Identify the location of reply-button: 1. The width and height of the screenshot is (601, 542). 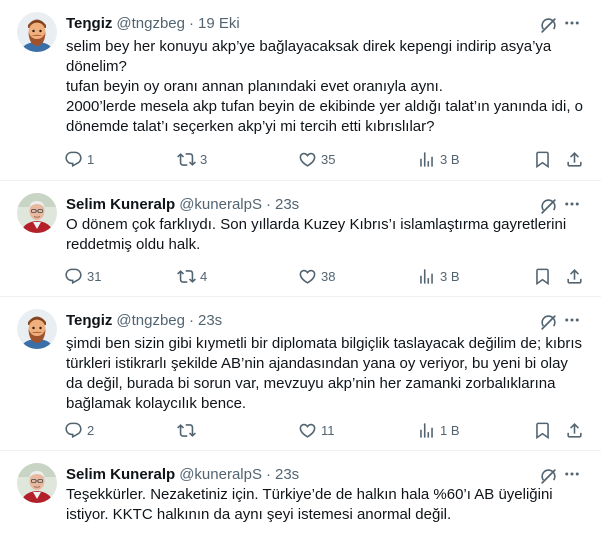
(79, 159).